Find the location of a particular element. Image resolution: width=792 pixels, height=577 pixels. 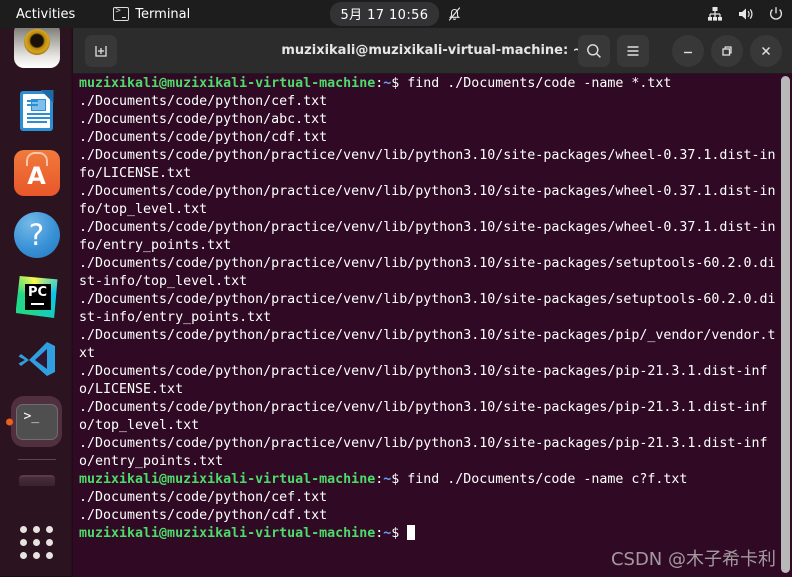

help-icon: ? is located at coordinates (36, 235).